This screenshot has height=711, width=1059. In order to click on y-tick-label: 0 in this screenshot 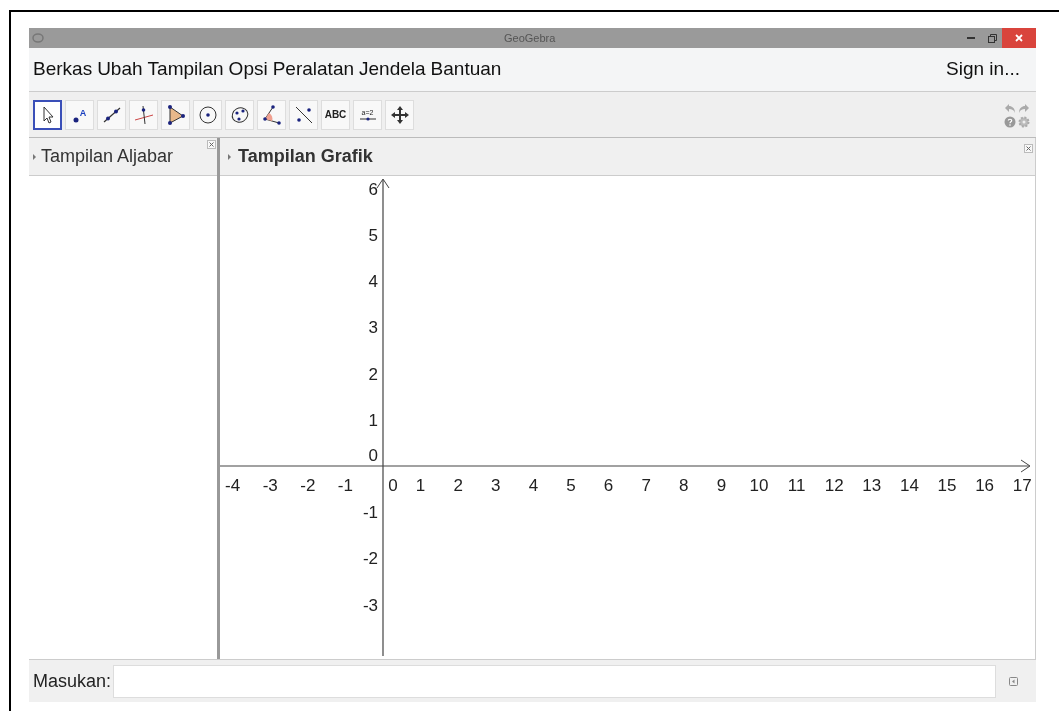, I will do `click(373, 455)`.